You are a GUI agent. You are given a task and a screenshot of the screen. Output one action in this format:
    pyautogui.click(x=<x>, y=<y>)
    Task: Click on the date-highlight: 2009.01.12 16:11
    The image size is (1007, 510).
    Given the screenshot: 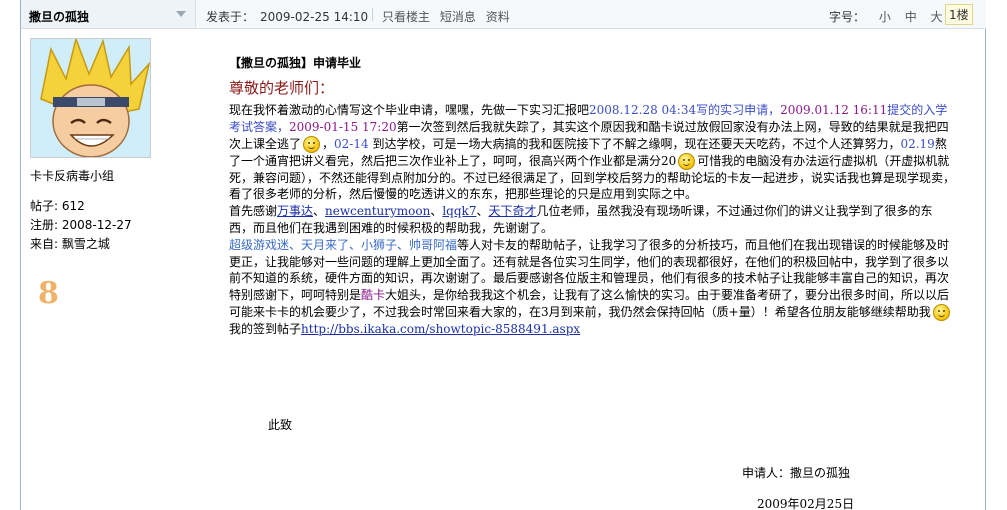 What is the action you would take?
    pyautogui.click(x=834, y=110)
    